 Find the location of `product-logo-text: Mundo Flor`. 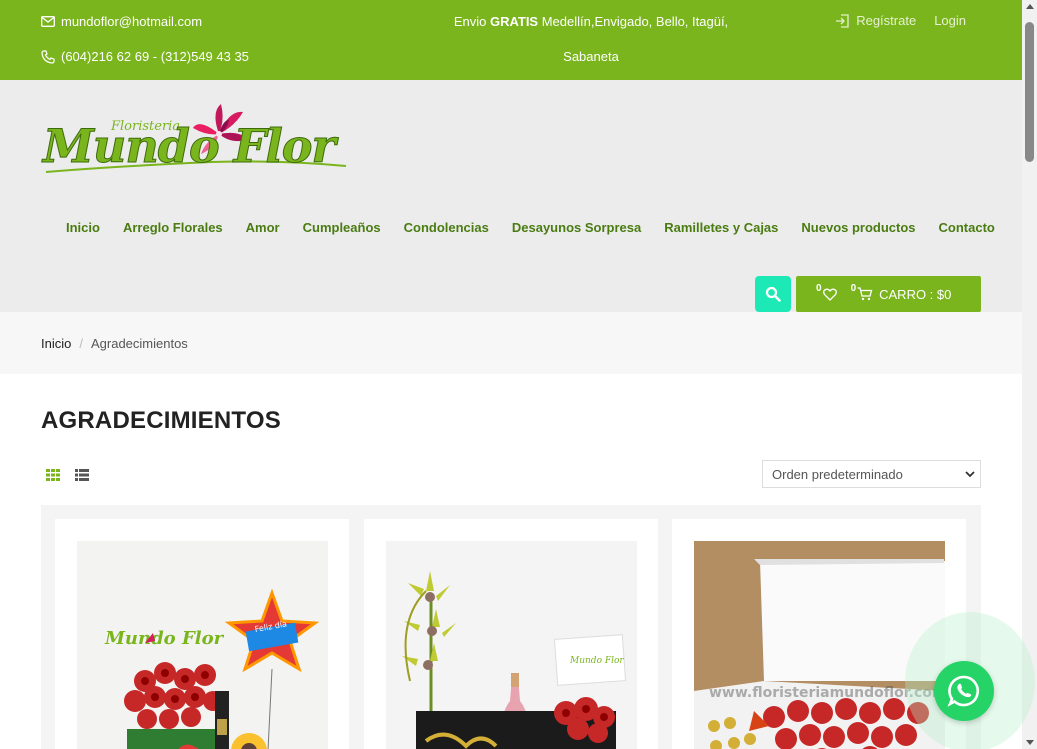

product-logo-text: Mundo Flor is located at coordinates (164, 638).